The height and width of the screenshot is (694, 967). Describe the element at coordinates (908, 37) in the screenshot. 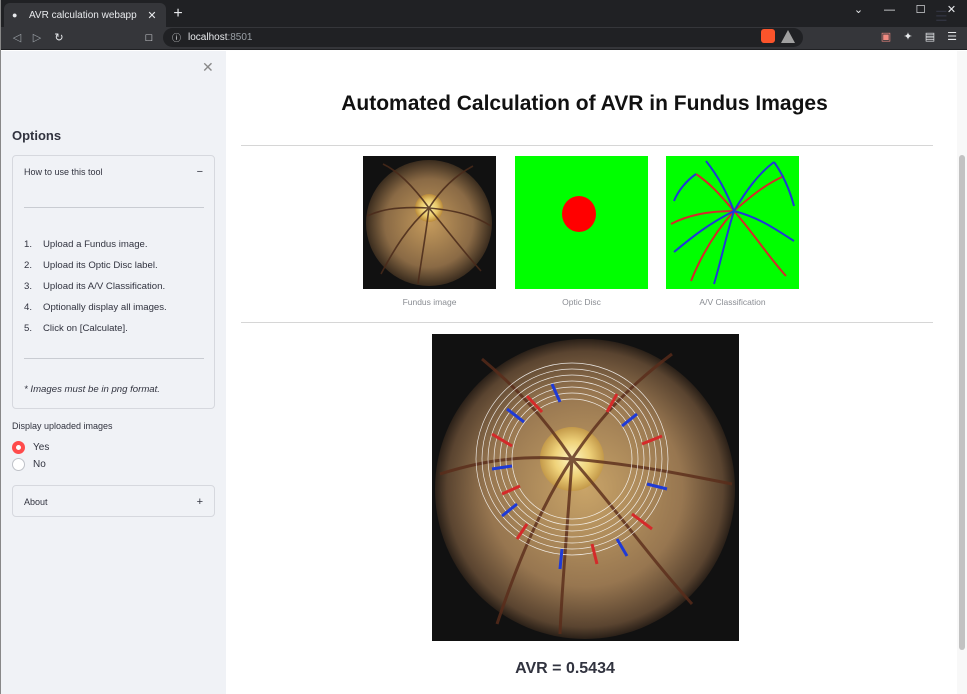

I see `extensions-icon: ✦` at that location.